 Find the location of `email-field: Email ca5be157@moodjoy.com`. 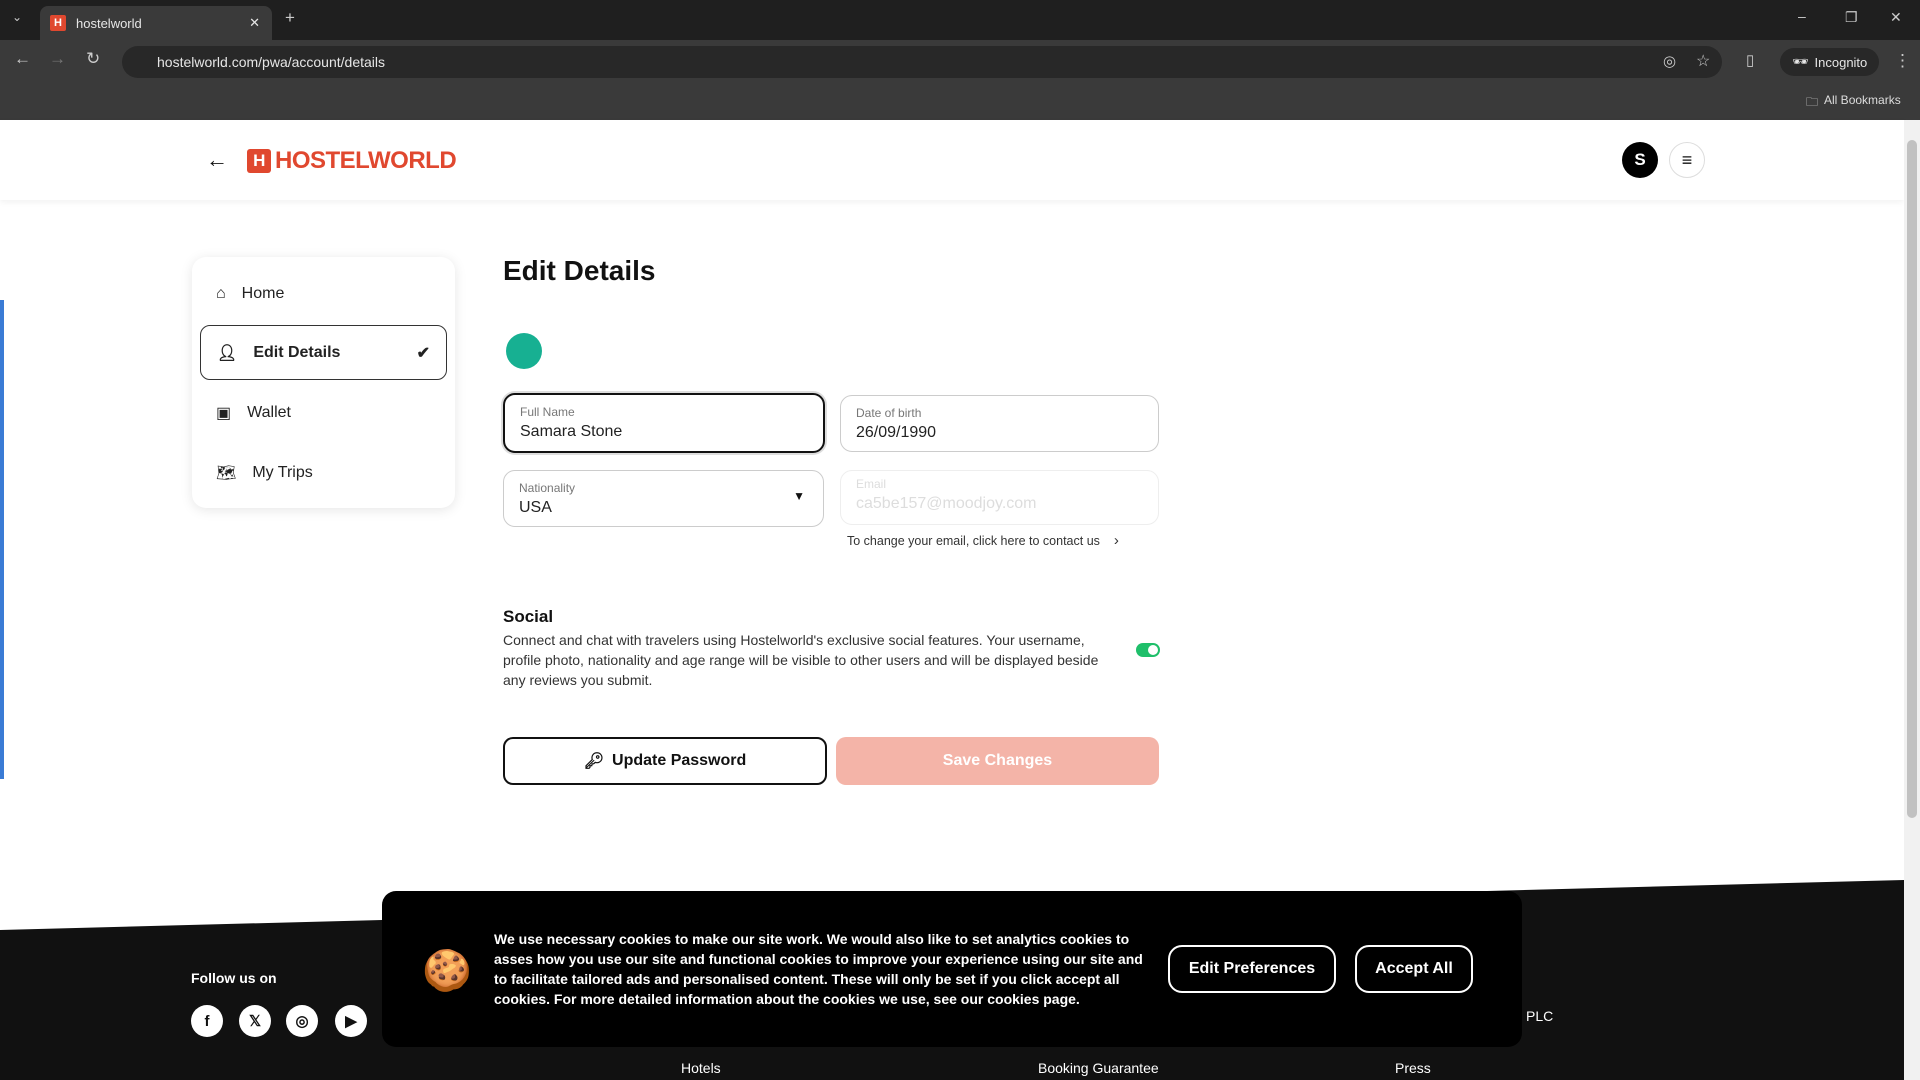

email-field: Email ca5be157@moodjoy.com is located at coordinates (999, 497).